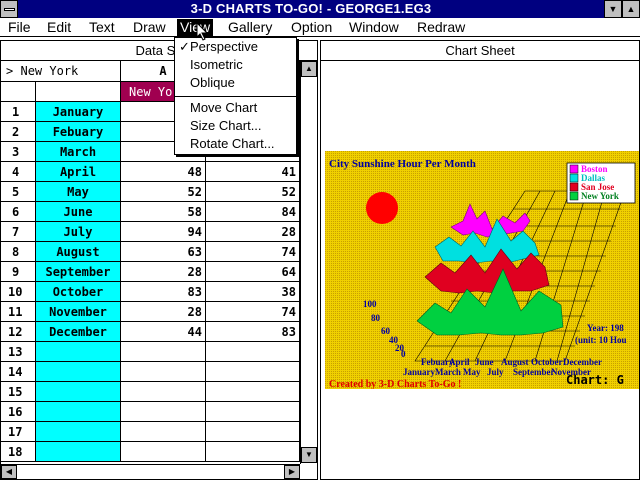 The image size is (640, 480). I want to click on value-cell: 48, so click(163, 172).